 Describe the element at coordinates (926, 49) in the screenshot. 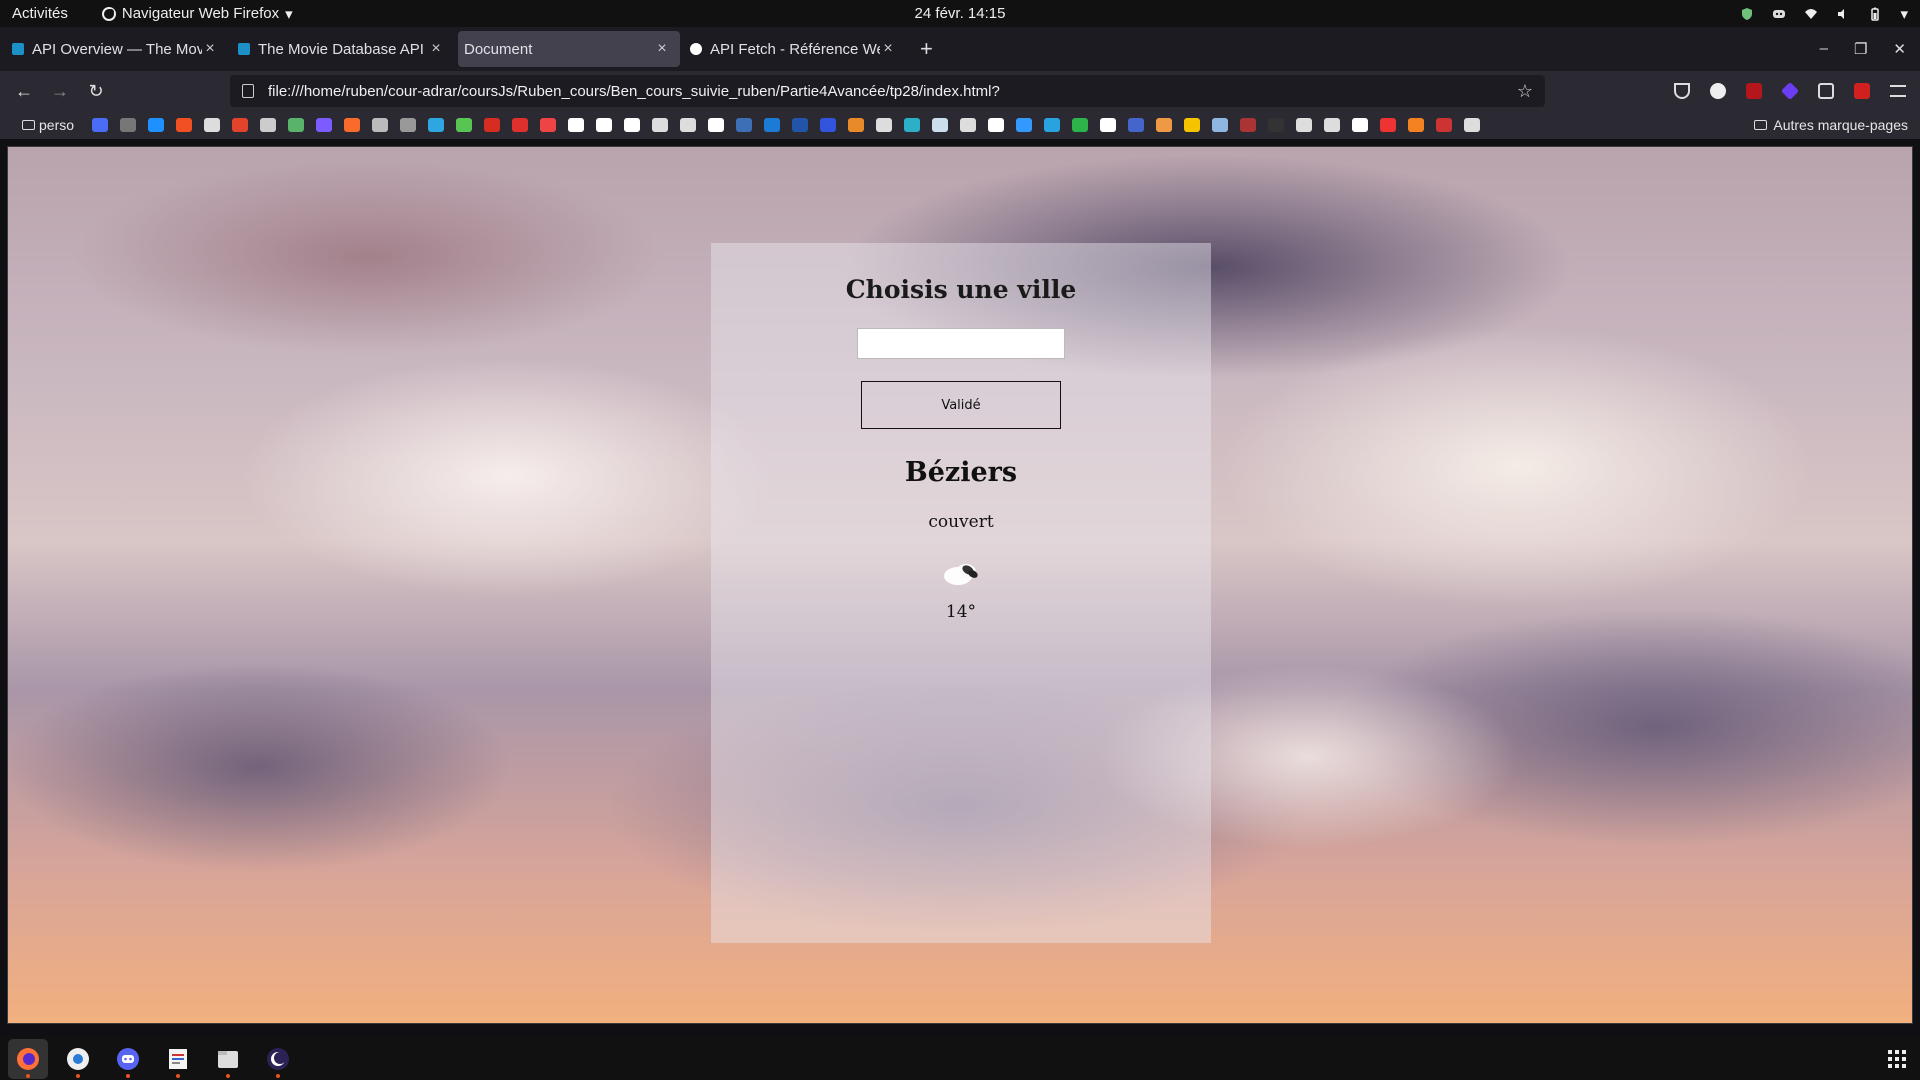

I see `new-tab-button: +` at that location.